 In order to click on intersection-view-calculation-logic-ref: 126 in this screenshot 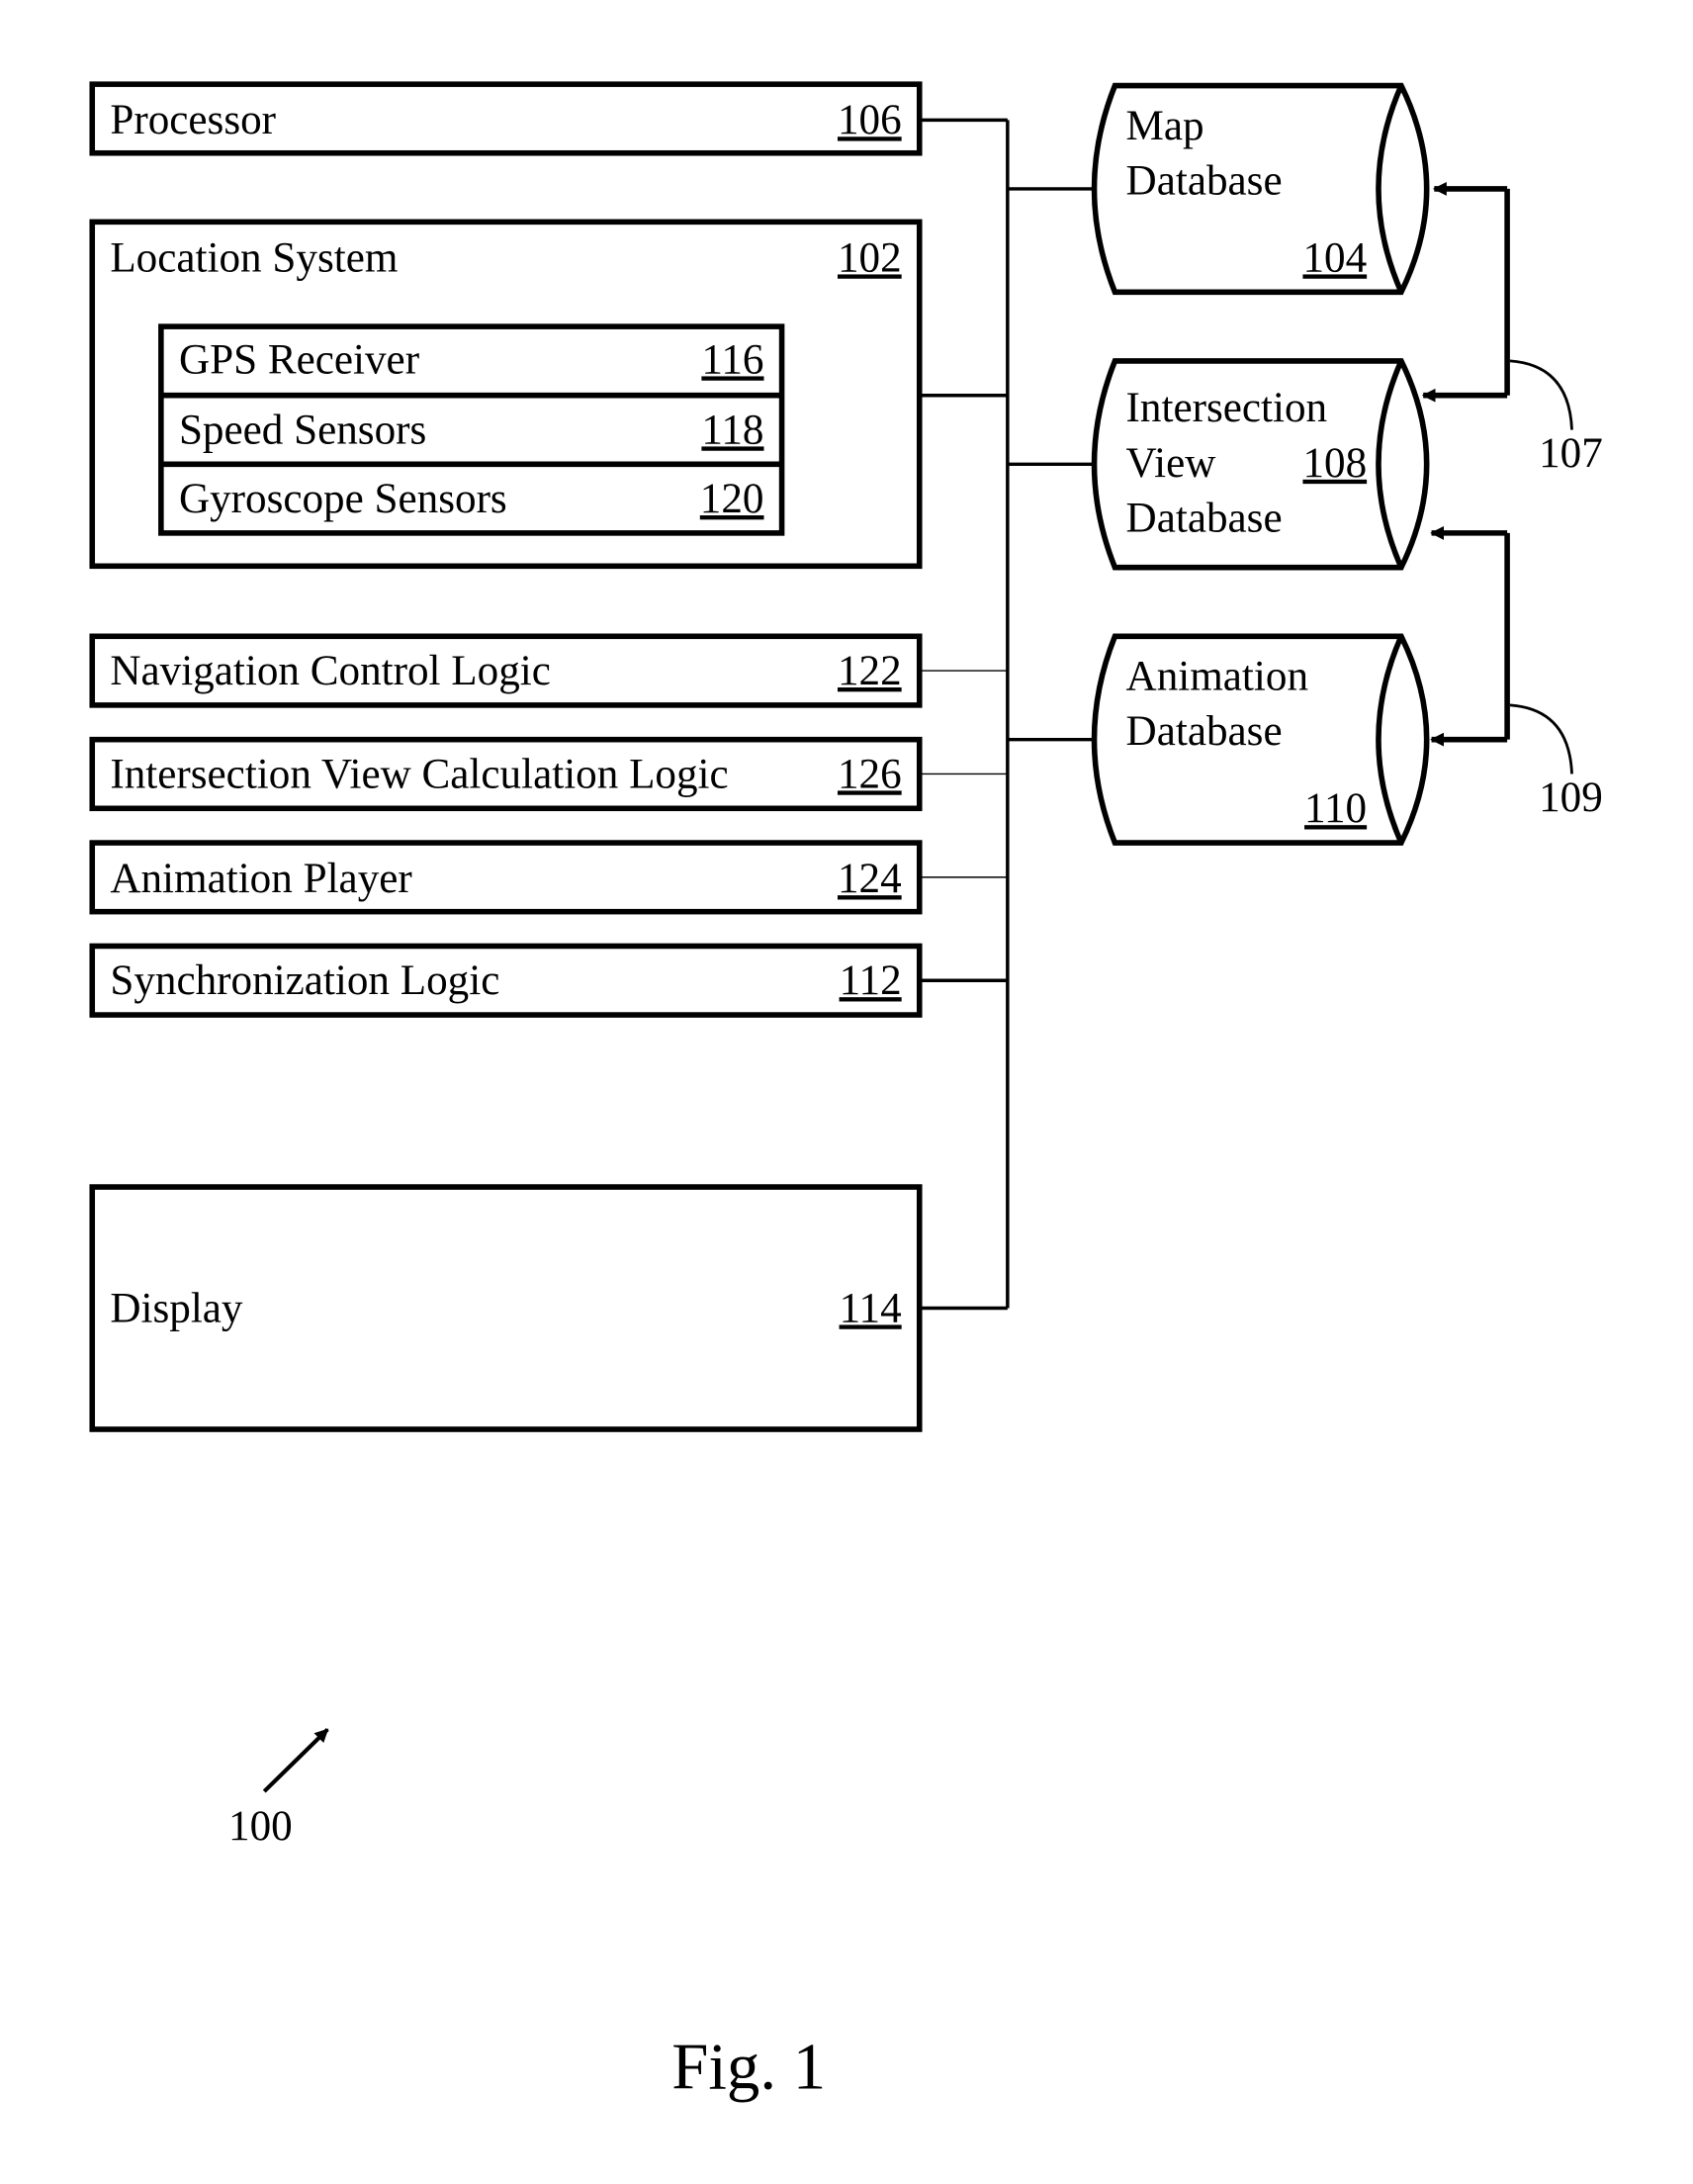, I will do `click(870, 774)`.